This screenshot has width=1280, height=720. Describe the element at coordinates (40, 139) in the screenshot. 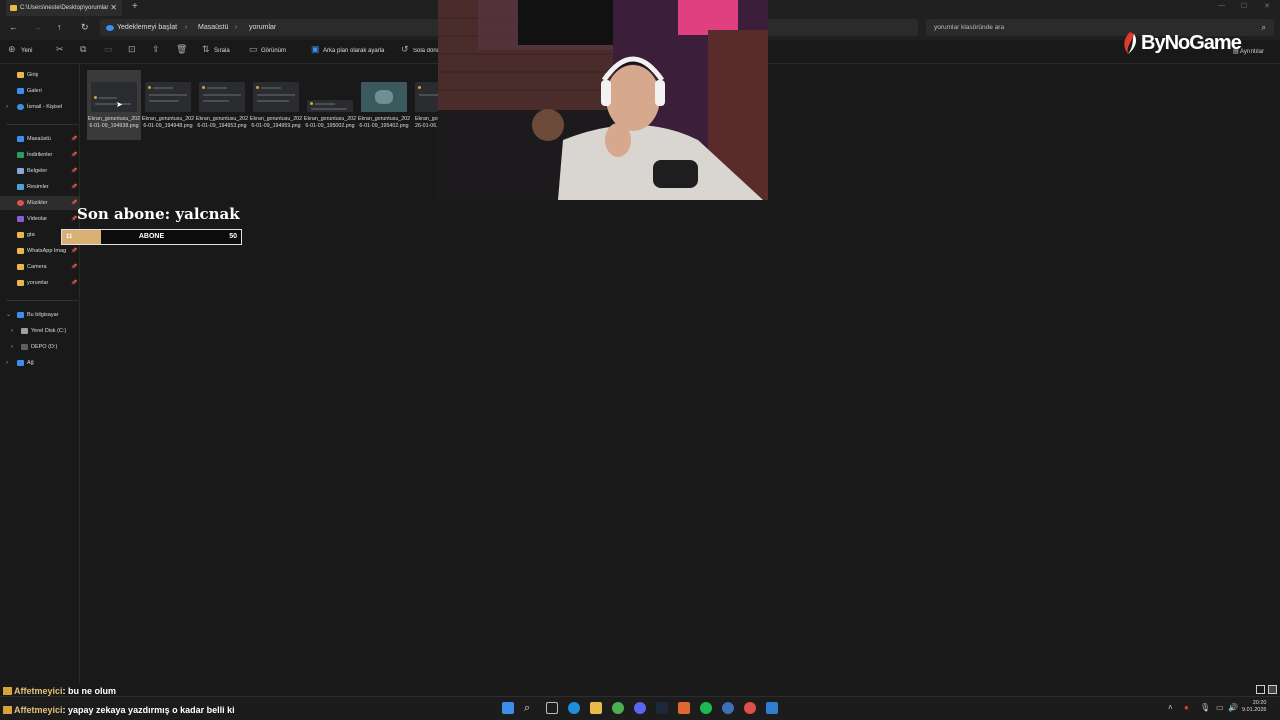

I see `sidebar-item-desktop: Masaüstü 📌` at that location.